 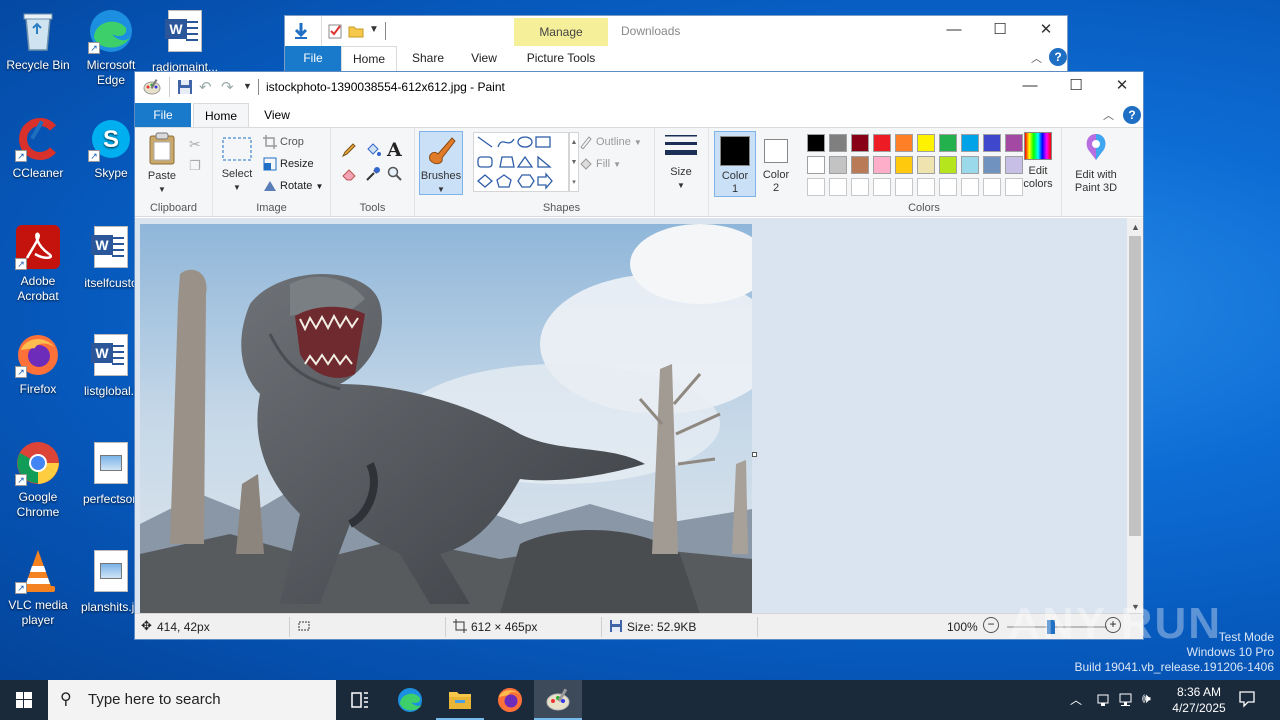 I want to click on crop-button: Crop, so click(x=283, y=142).